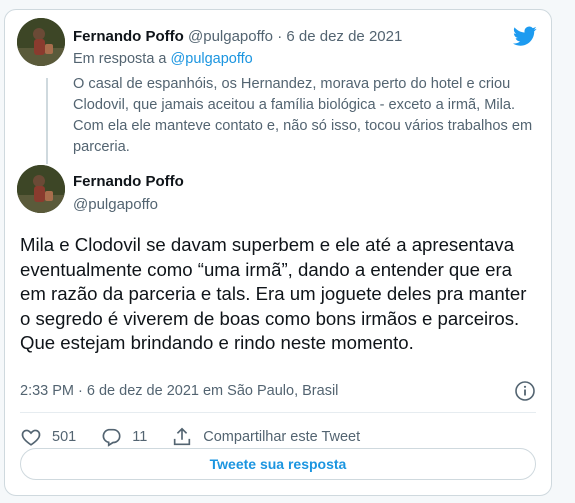 This screenshot has height=503, width=575. Describe the element at coordinates (111, 437) in the screenshot. I see `comment-icon` at that location.